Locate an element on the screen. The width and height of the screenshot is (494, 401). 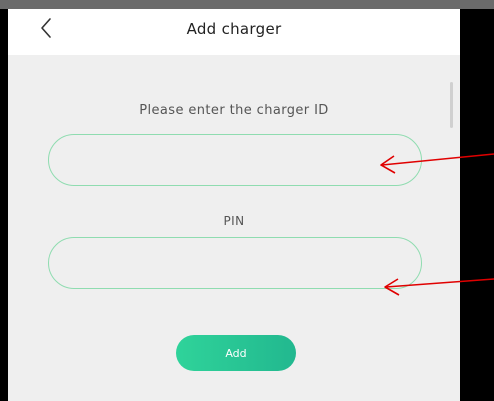
page-title: Add charger is located at coordinates (234, 29).